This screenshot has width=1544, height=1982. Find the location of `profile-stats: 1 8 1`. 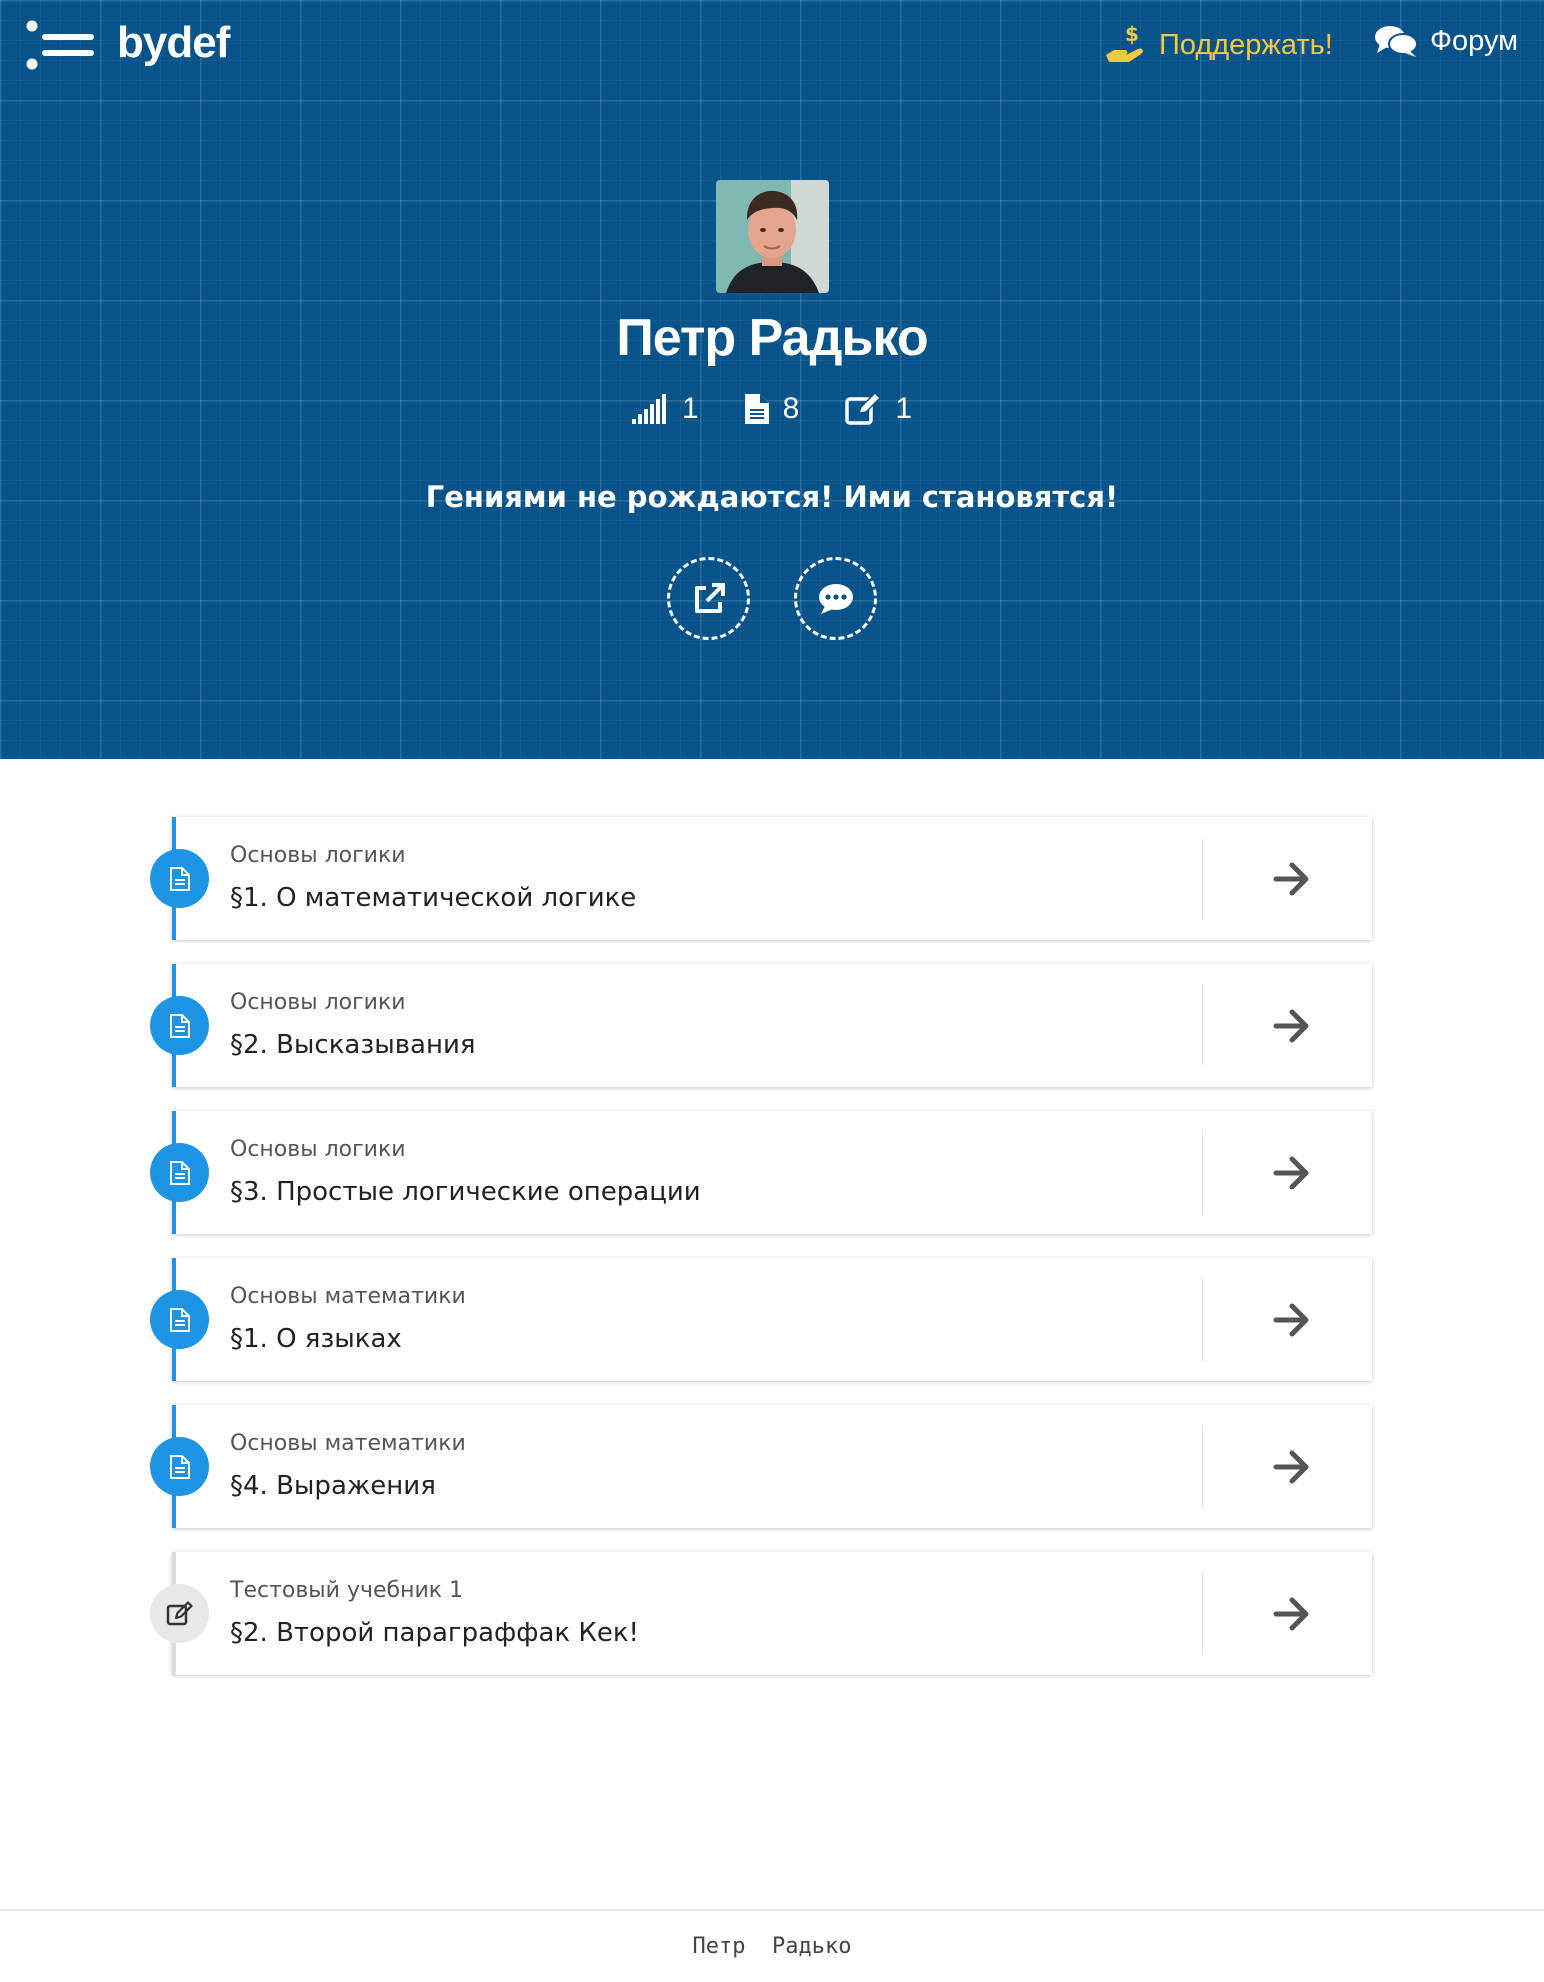

profile-stats: 1 8 1 is located at coordinates (772, 409).